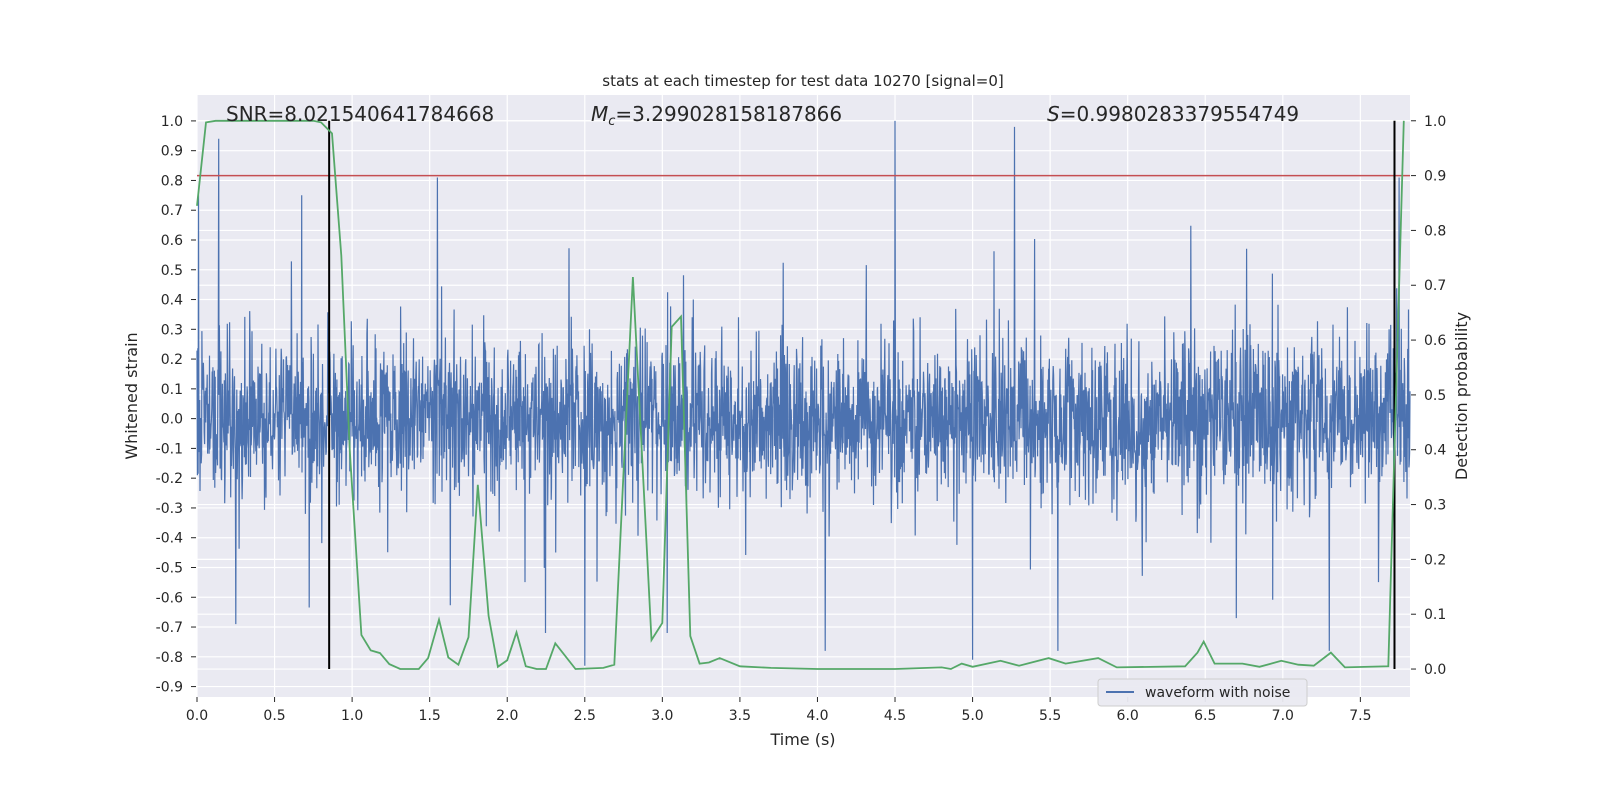  Describe the element at coordinates (1128, 716) in the screenshot. I see `x-tick-label: 6.0` at that location.